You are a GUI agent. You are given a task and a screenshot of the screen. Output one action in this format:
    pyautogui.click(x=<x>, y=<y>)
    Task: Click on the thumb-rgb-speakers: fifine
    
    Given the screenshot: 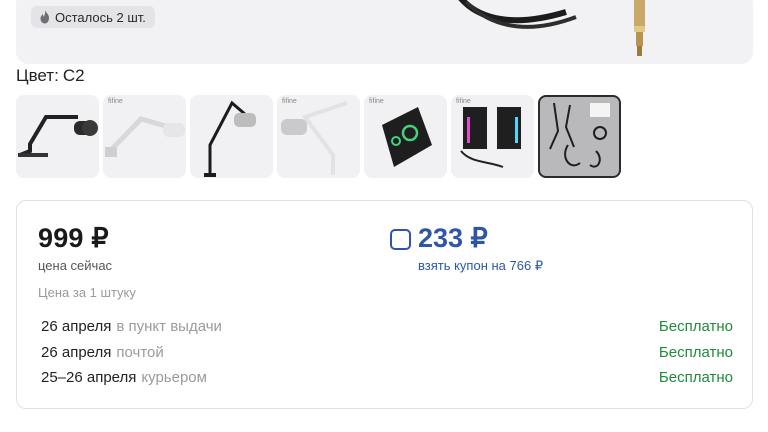 What is the action you would take?
    pyautogui.click(x=492, y=136)
    